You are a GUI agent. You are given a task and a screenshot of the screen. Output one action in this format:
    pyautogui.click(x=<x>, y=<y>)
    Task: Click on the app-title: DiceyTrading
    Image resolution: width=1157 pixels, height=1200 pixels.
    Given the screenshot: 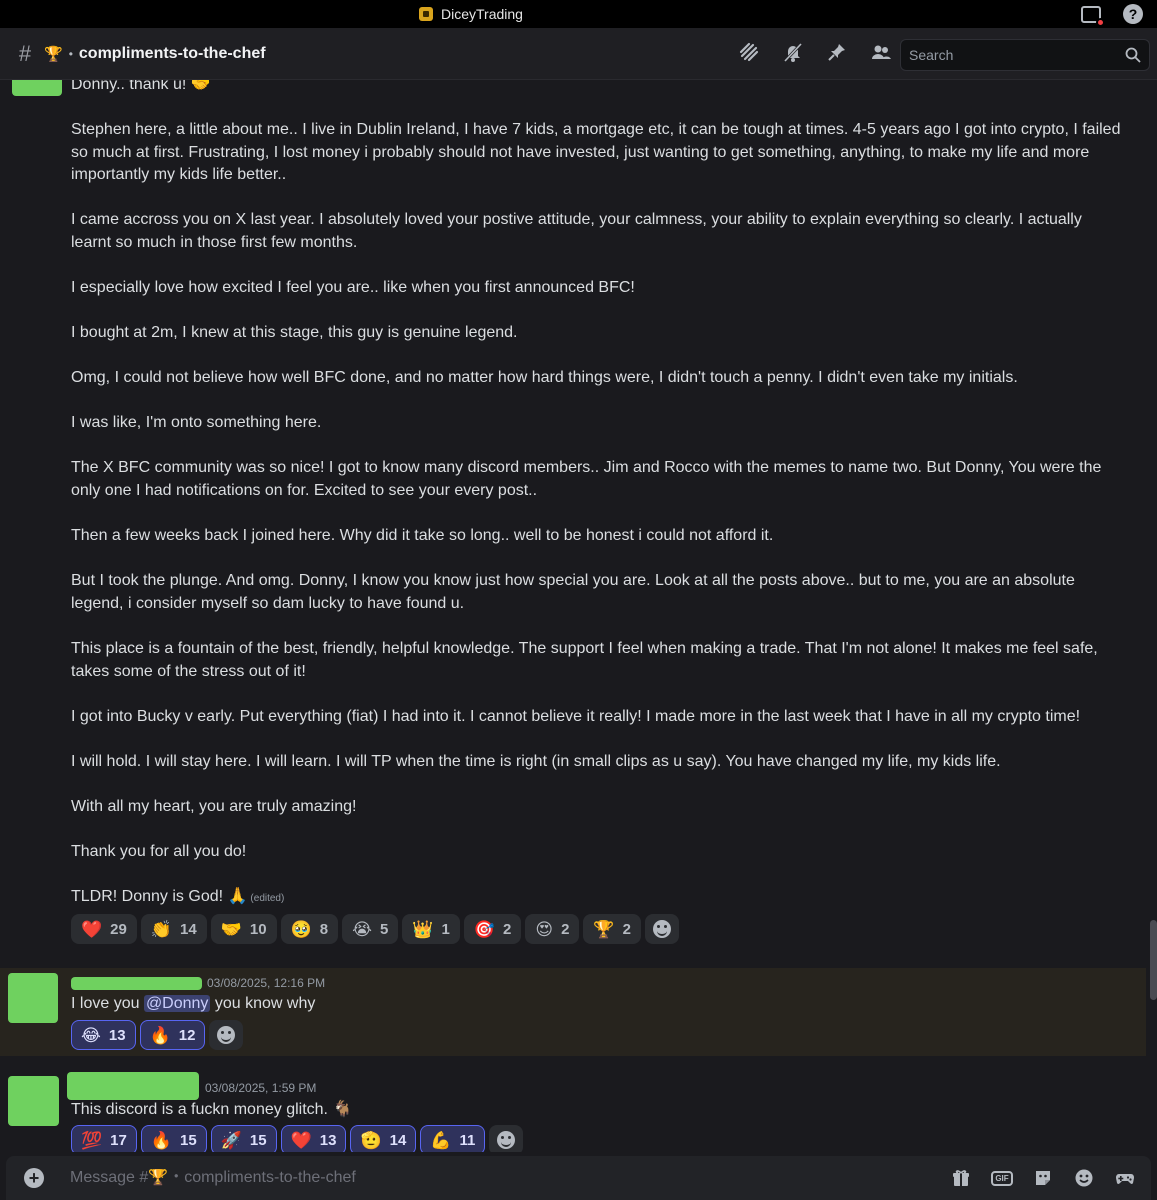 What is the action you would take?
    pyautogui.click(x=471, y=14)
    